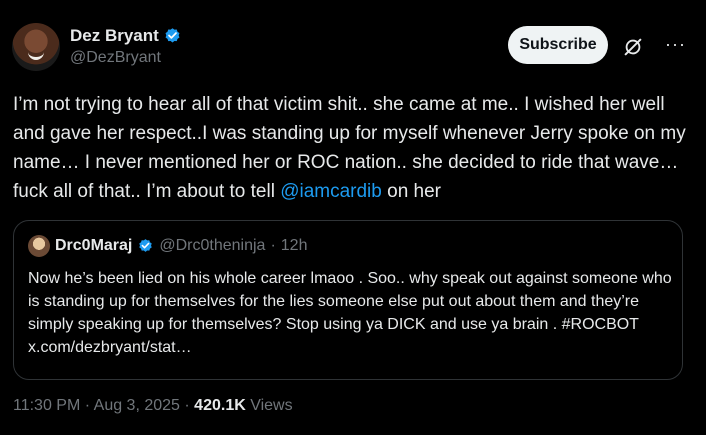 The height and width of the screenshot is (435, 706). What do you see at coordinates (137, 405) in the screenshot?
I see `tweet-date: Aug 3, 2025` at bounding box center [137, 405].